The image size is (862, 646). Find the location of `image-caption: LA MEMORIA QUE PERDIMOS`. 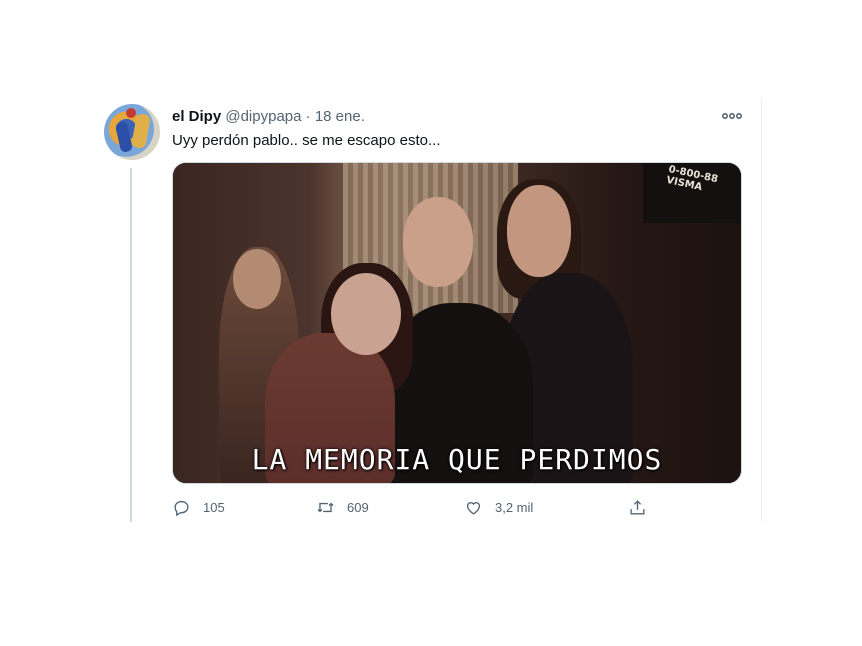

image-caption: LA MEMORIA QUE PERDIMOS is located at coordinates (457, 459).